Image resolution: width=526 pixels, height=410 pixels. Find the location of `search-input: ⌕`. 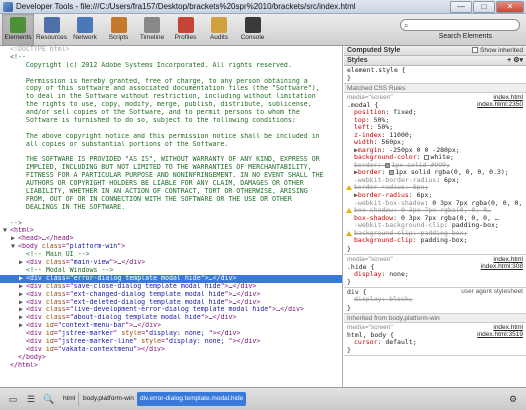

search-input: ⌕ is located at coordinates (460, 25).